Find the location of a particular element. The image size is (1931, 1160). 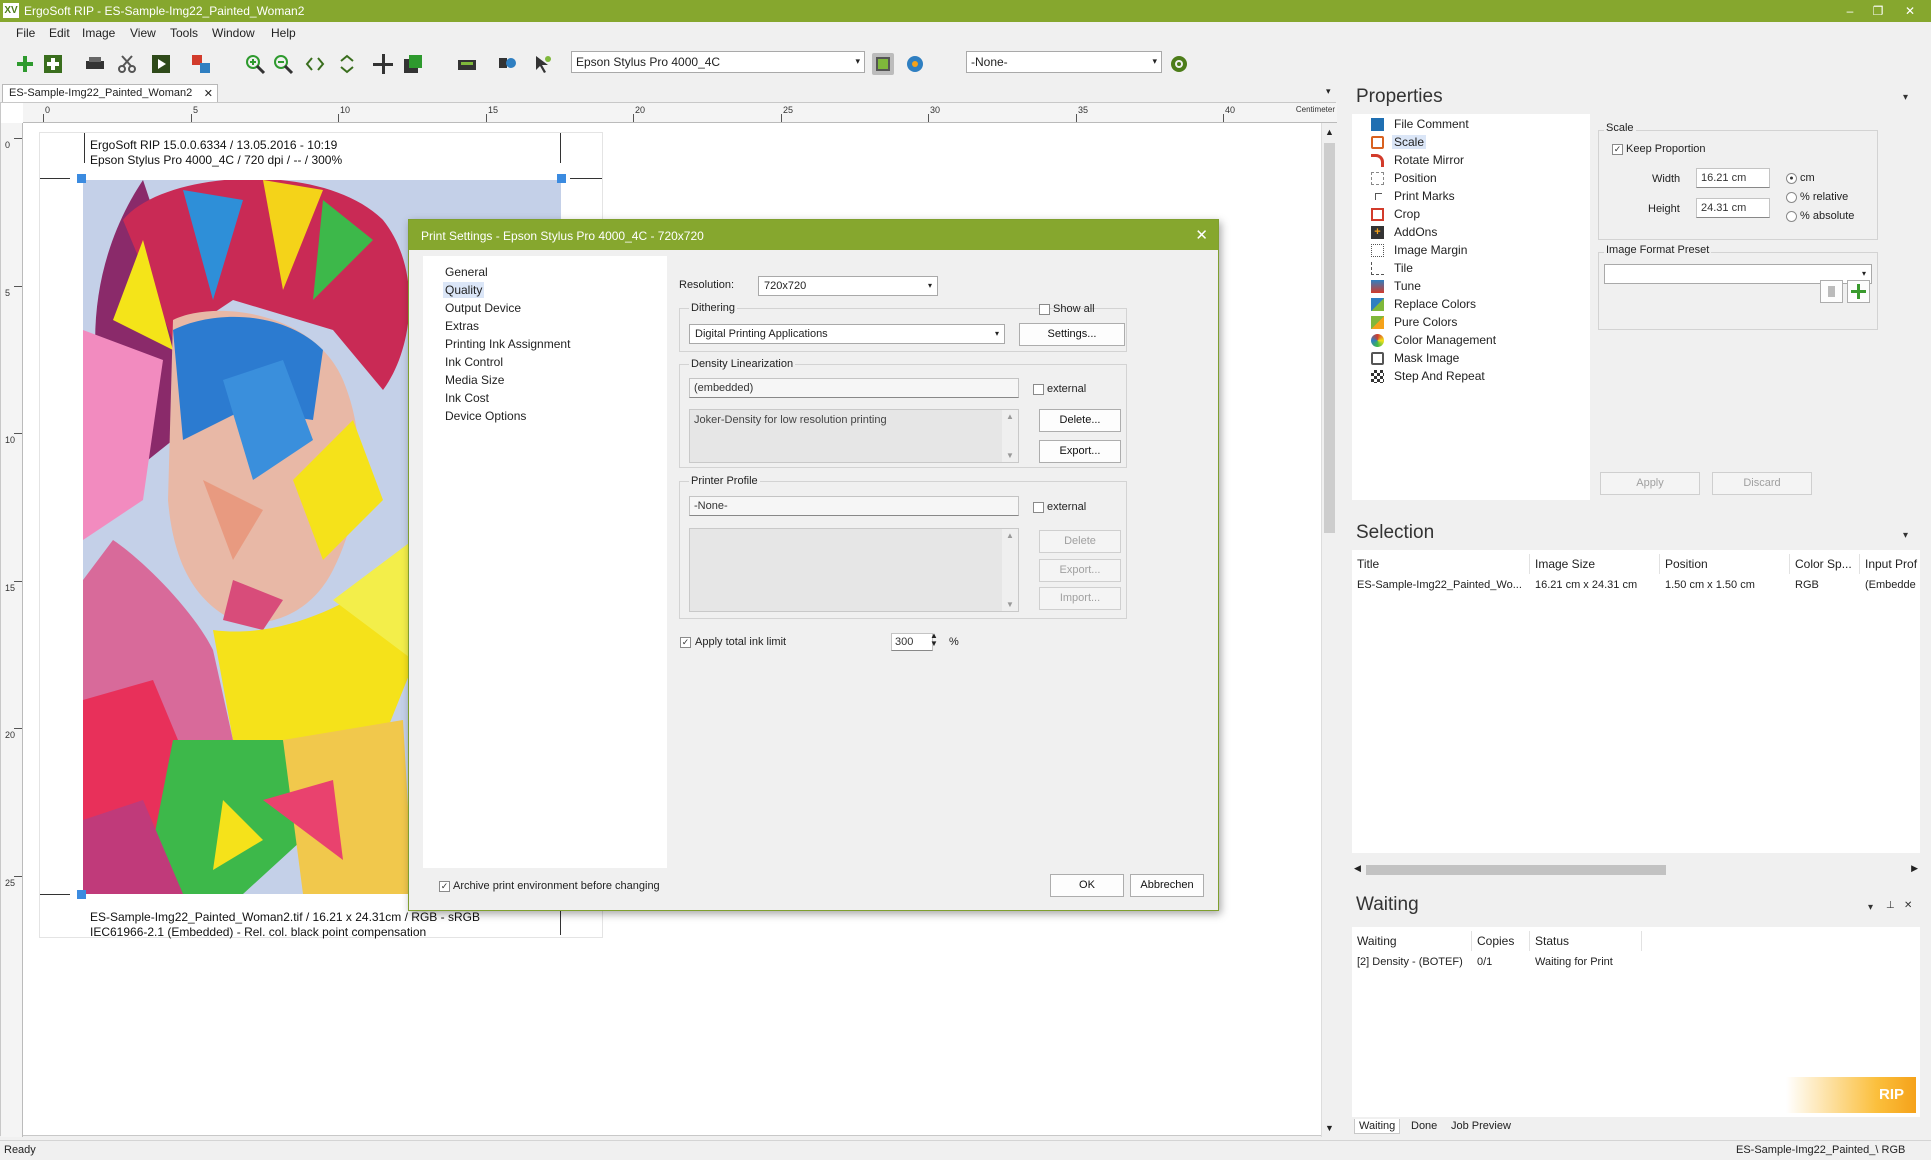

tab-overflow-icon: ▾ is located at coordinates (1328, 91).